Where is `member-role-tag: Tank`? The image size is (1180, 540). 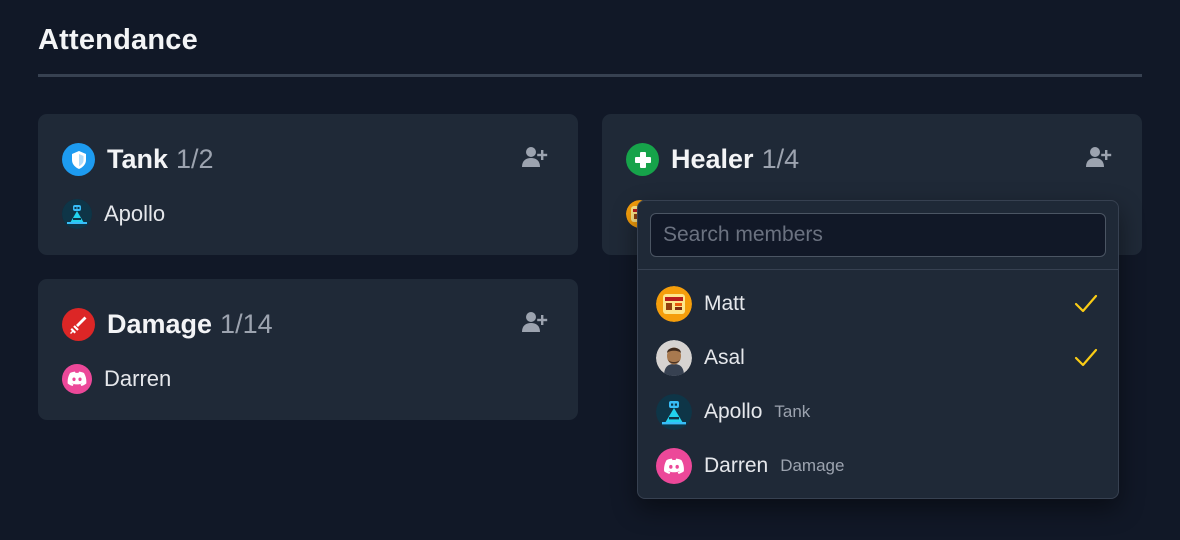
member-role-tag: Tank is located at coordinates (792, 411).